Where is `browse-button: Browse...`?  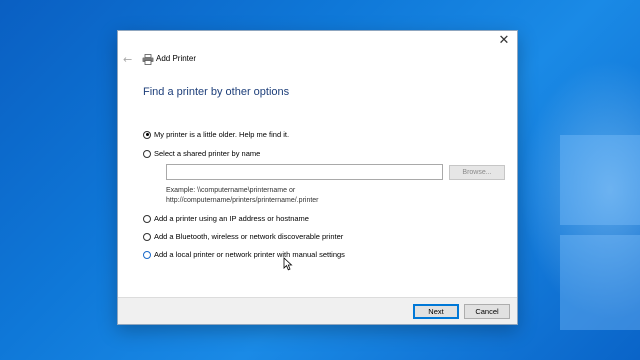
browse-button: Browse... is located at coordinates (477, 172).